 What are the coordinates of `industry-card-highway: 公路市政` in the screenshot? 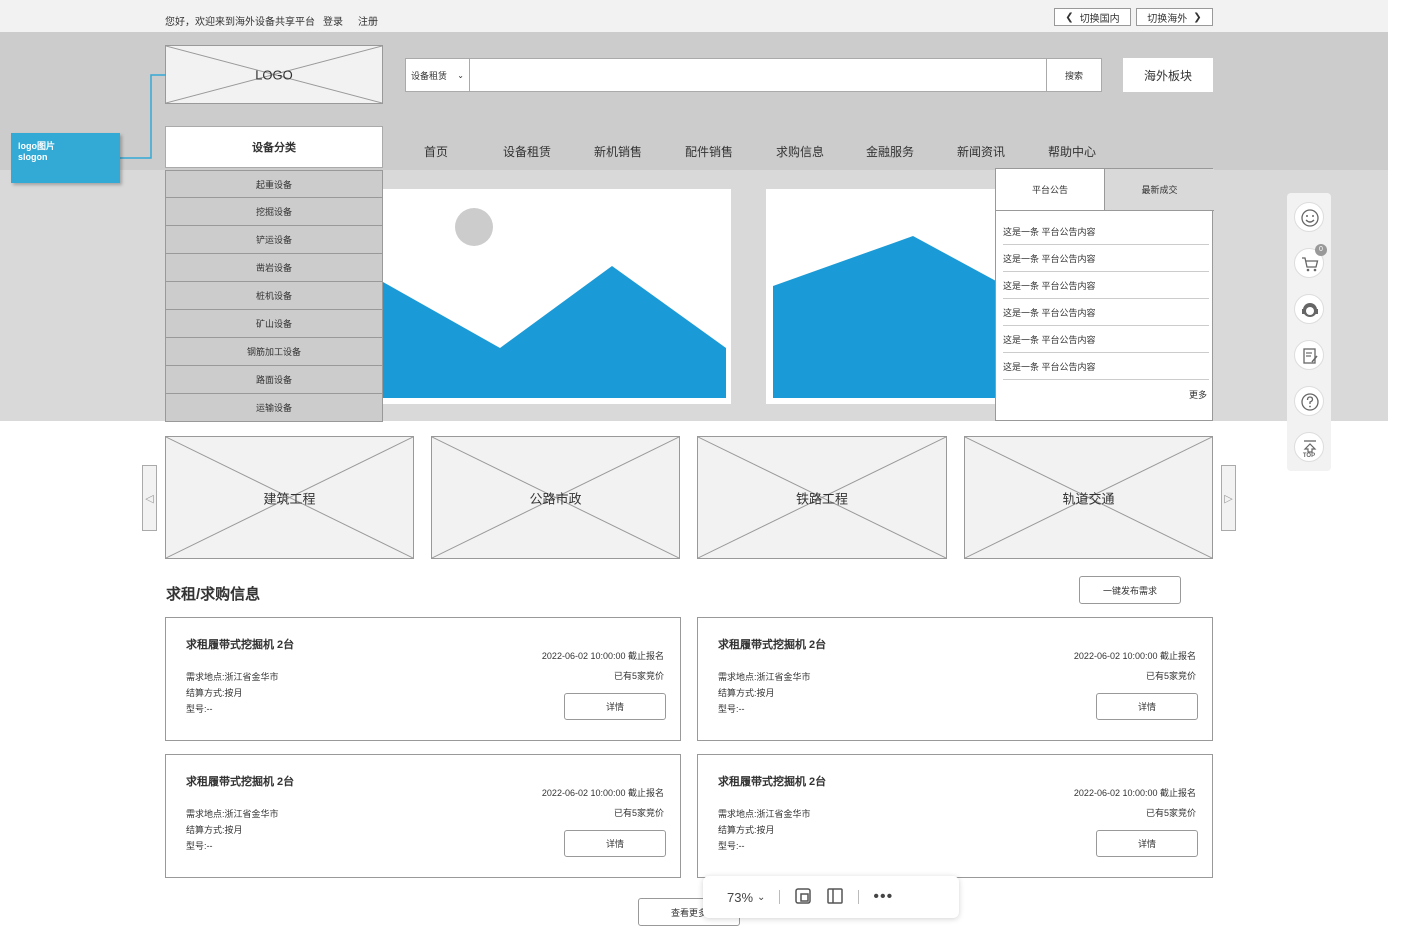 It's located at (555, 497).